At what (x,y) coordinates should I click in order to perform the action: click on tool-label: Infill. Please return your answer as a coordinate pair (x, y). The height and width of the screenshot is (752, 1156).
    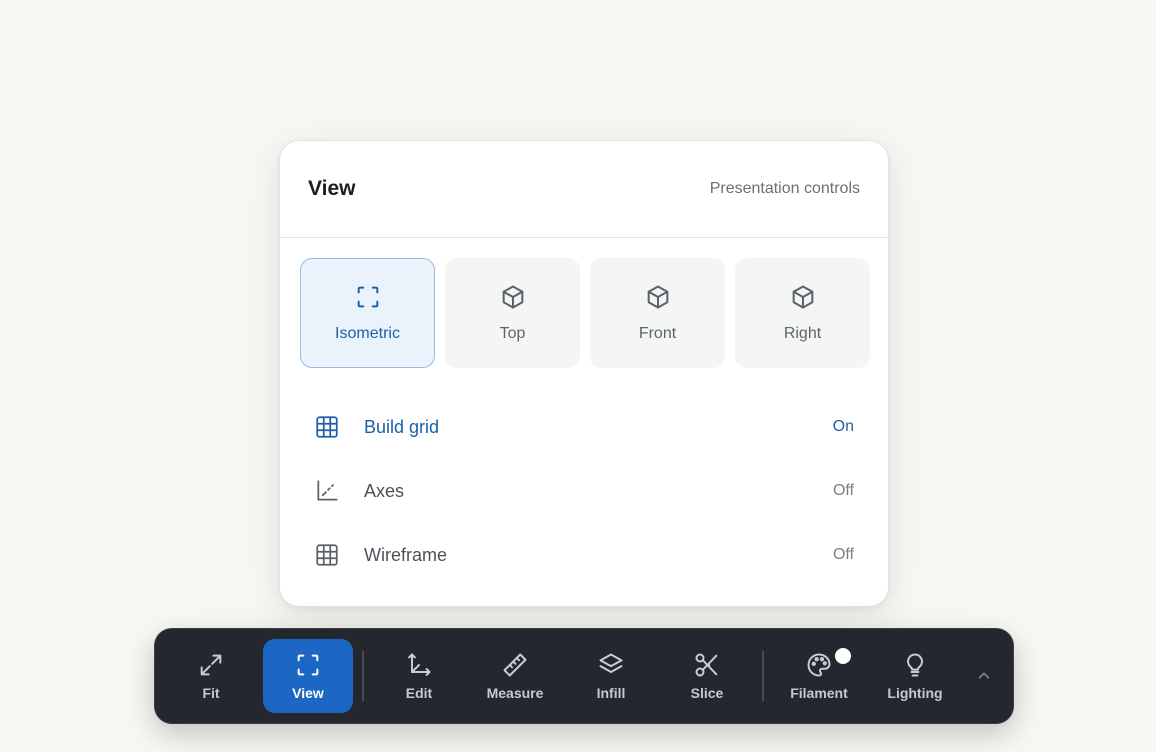
    Looking at the image, I should click on (611, 693).